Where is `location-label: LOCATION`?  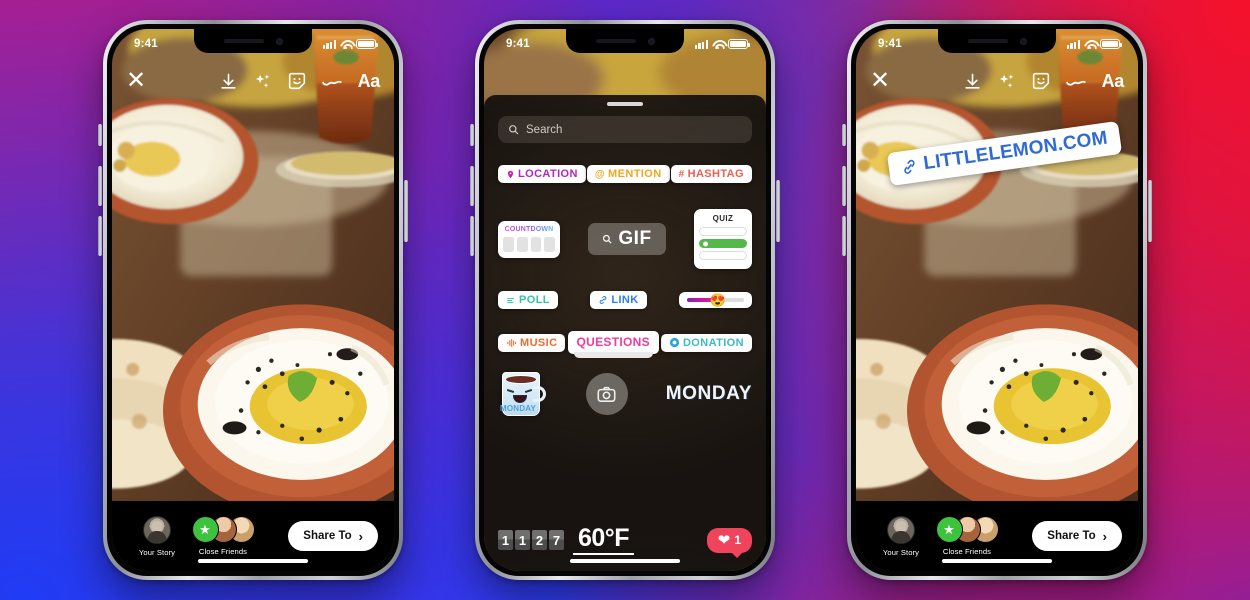
location-label: LOCATION is located at coordinates (548, 174).